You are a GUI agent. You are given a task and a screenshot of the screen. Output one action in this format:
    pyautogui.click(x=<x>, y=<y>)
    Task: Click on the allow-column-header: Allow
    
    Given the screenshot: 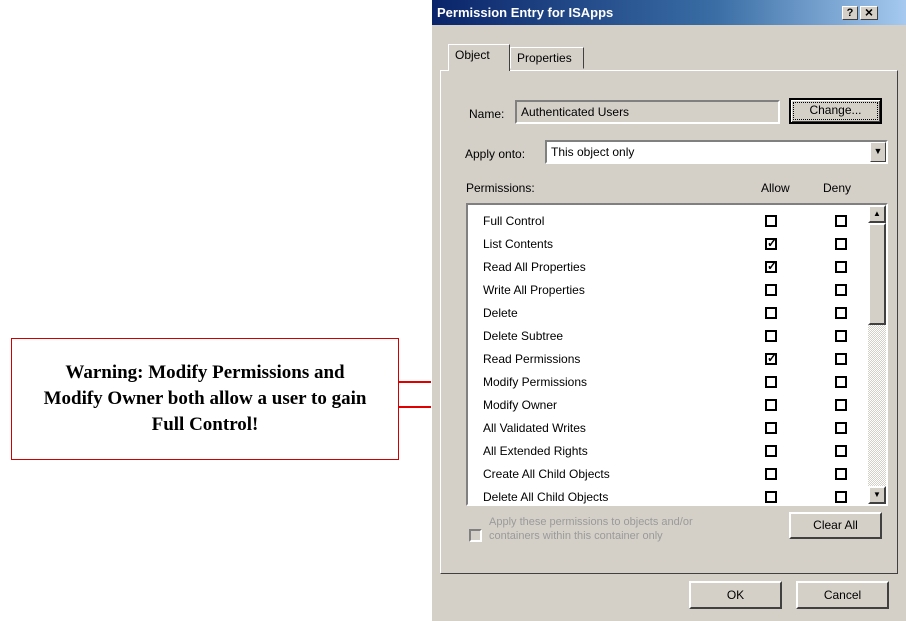 What is the action you would take?
    pyautogui.click(x=775, y=188)
    